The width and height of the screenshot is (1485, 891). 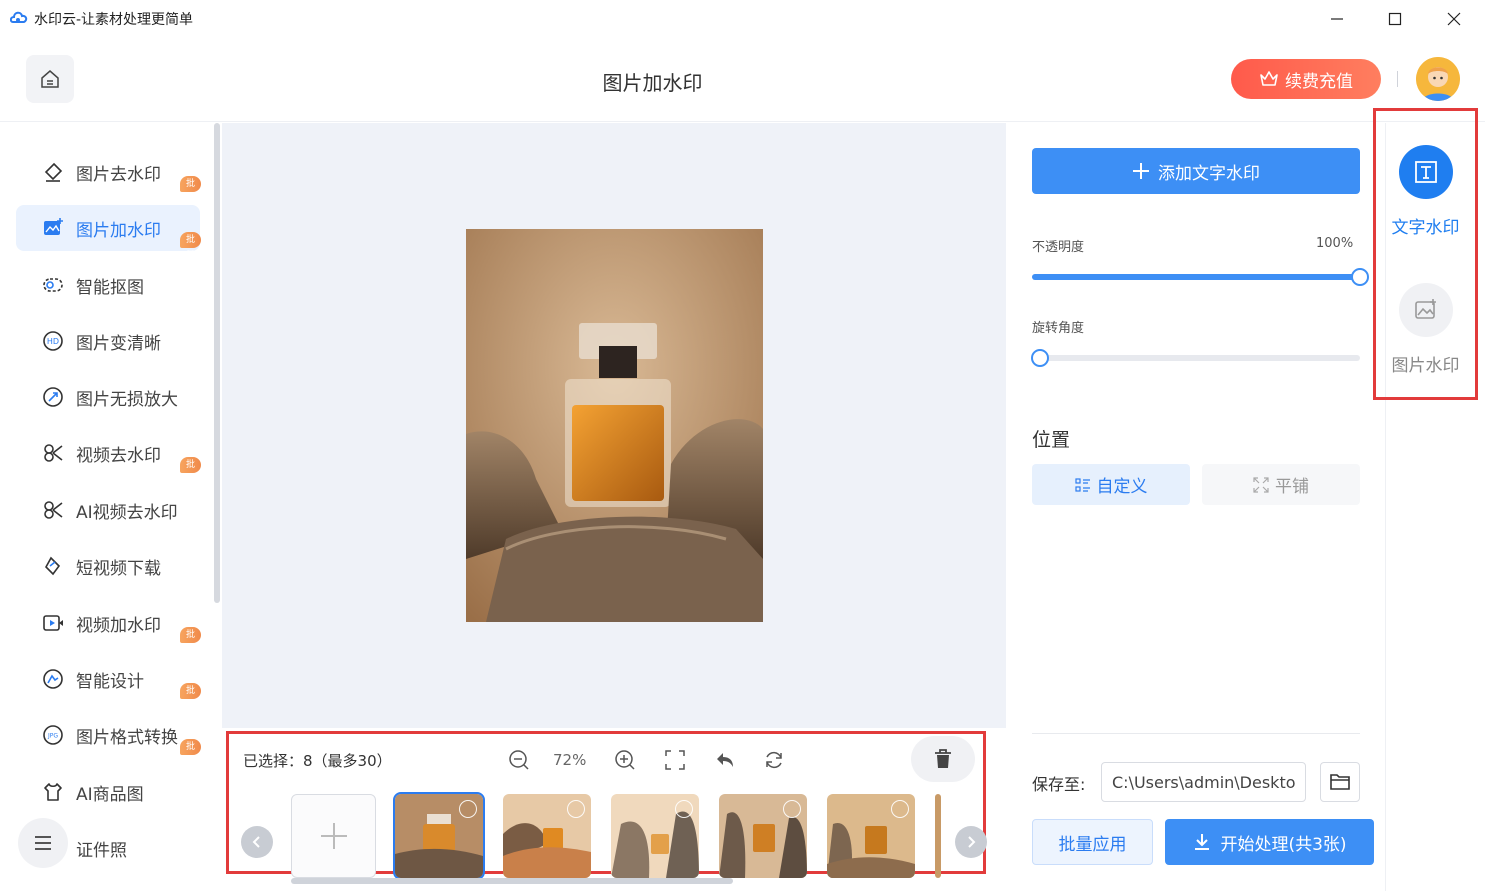 I want to click on image-watermark-tab: 图片水印, so click(x=1425, y=329).